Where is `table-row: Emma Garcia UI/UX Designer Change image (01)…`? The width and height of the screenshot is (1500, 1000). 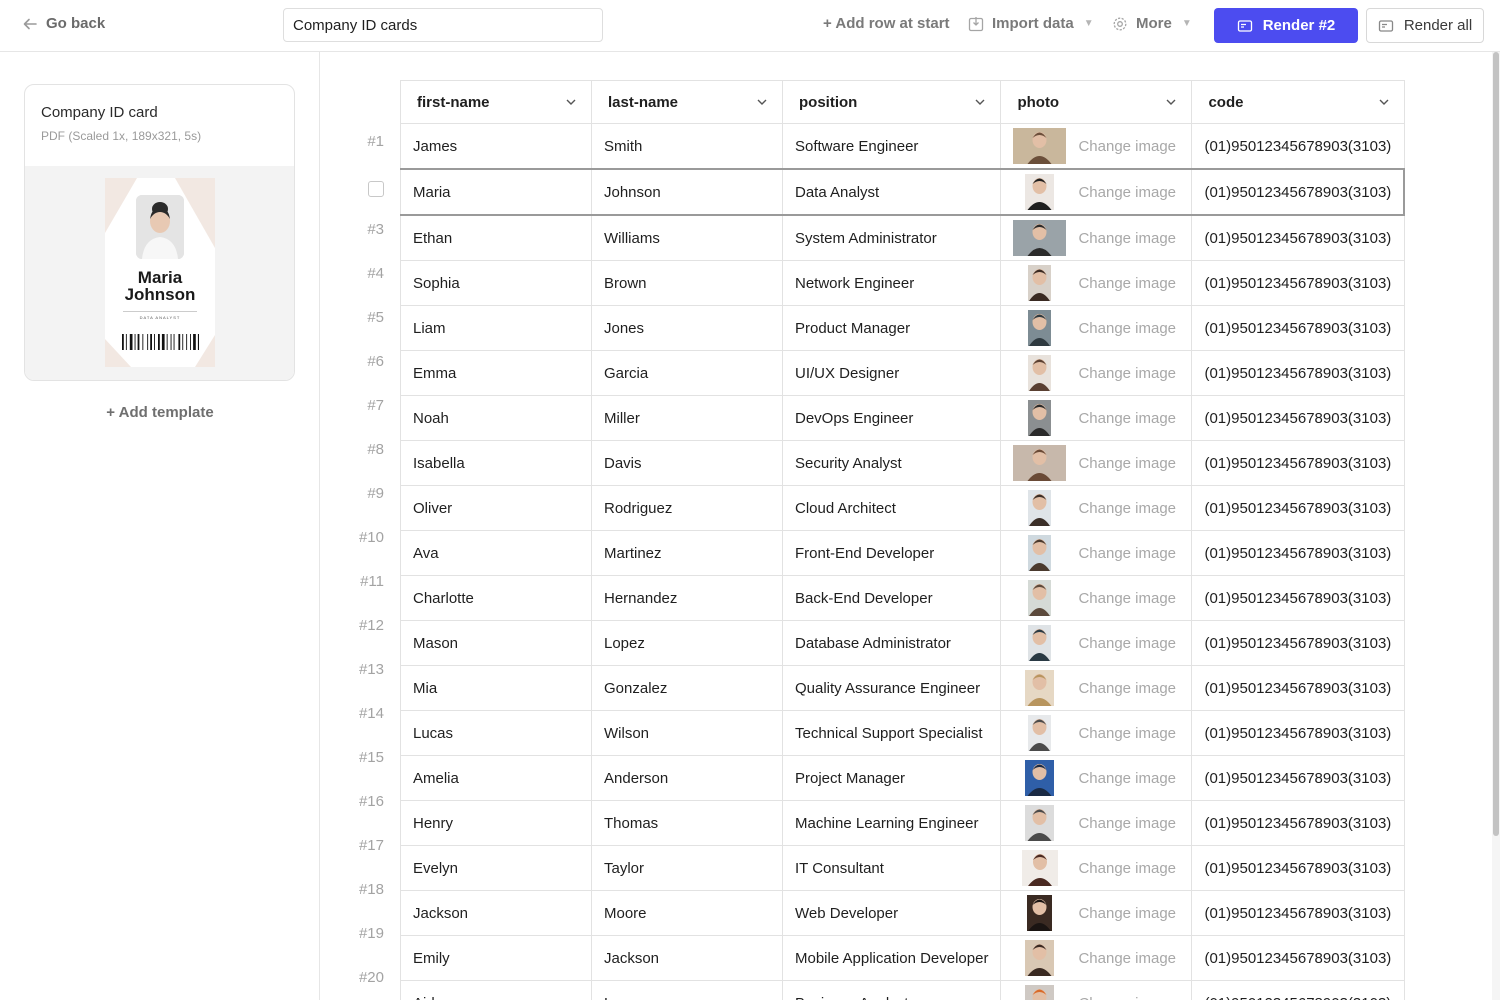 table-row: Emma Garcia UI/UX Designer Change image (01)… is located at coordinates (902, 373).